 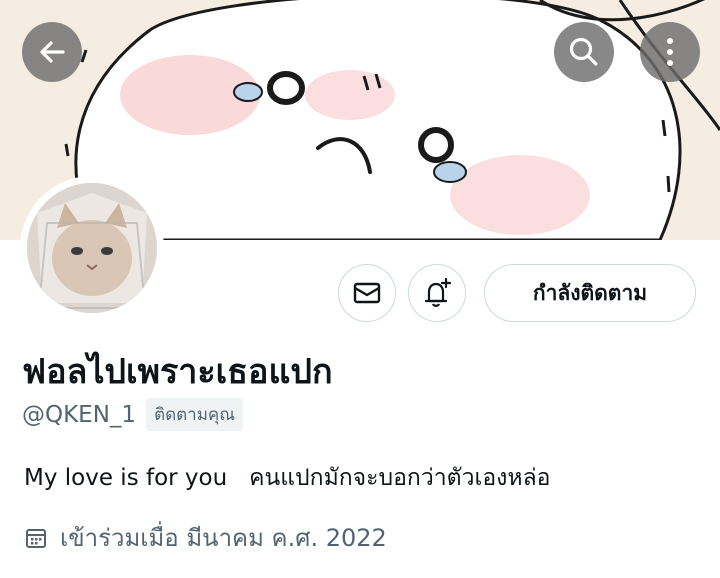 I want to click on back-arrow-icon, so click(x=52, y=52).